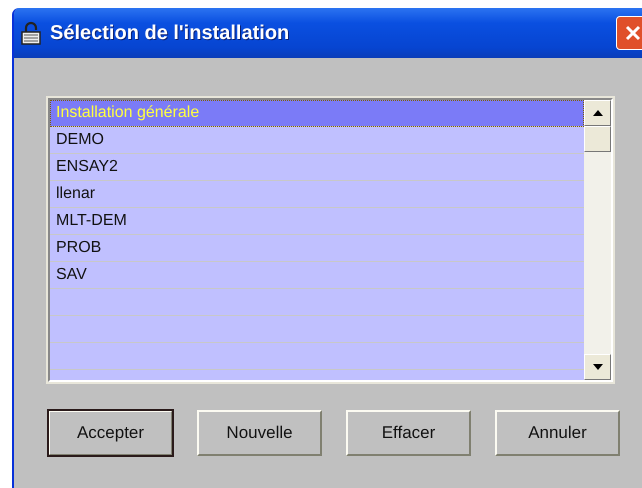 Image resolution: width=642 pixels, height=488 pixels. I want to click on dialog-button: Nouvelle, so click(259, 433).